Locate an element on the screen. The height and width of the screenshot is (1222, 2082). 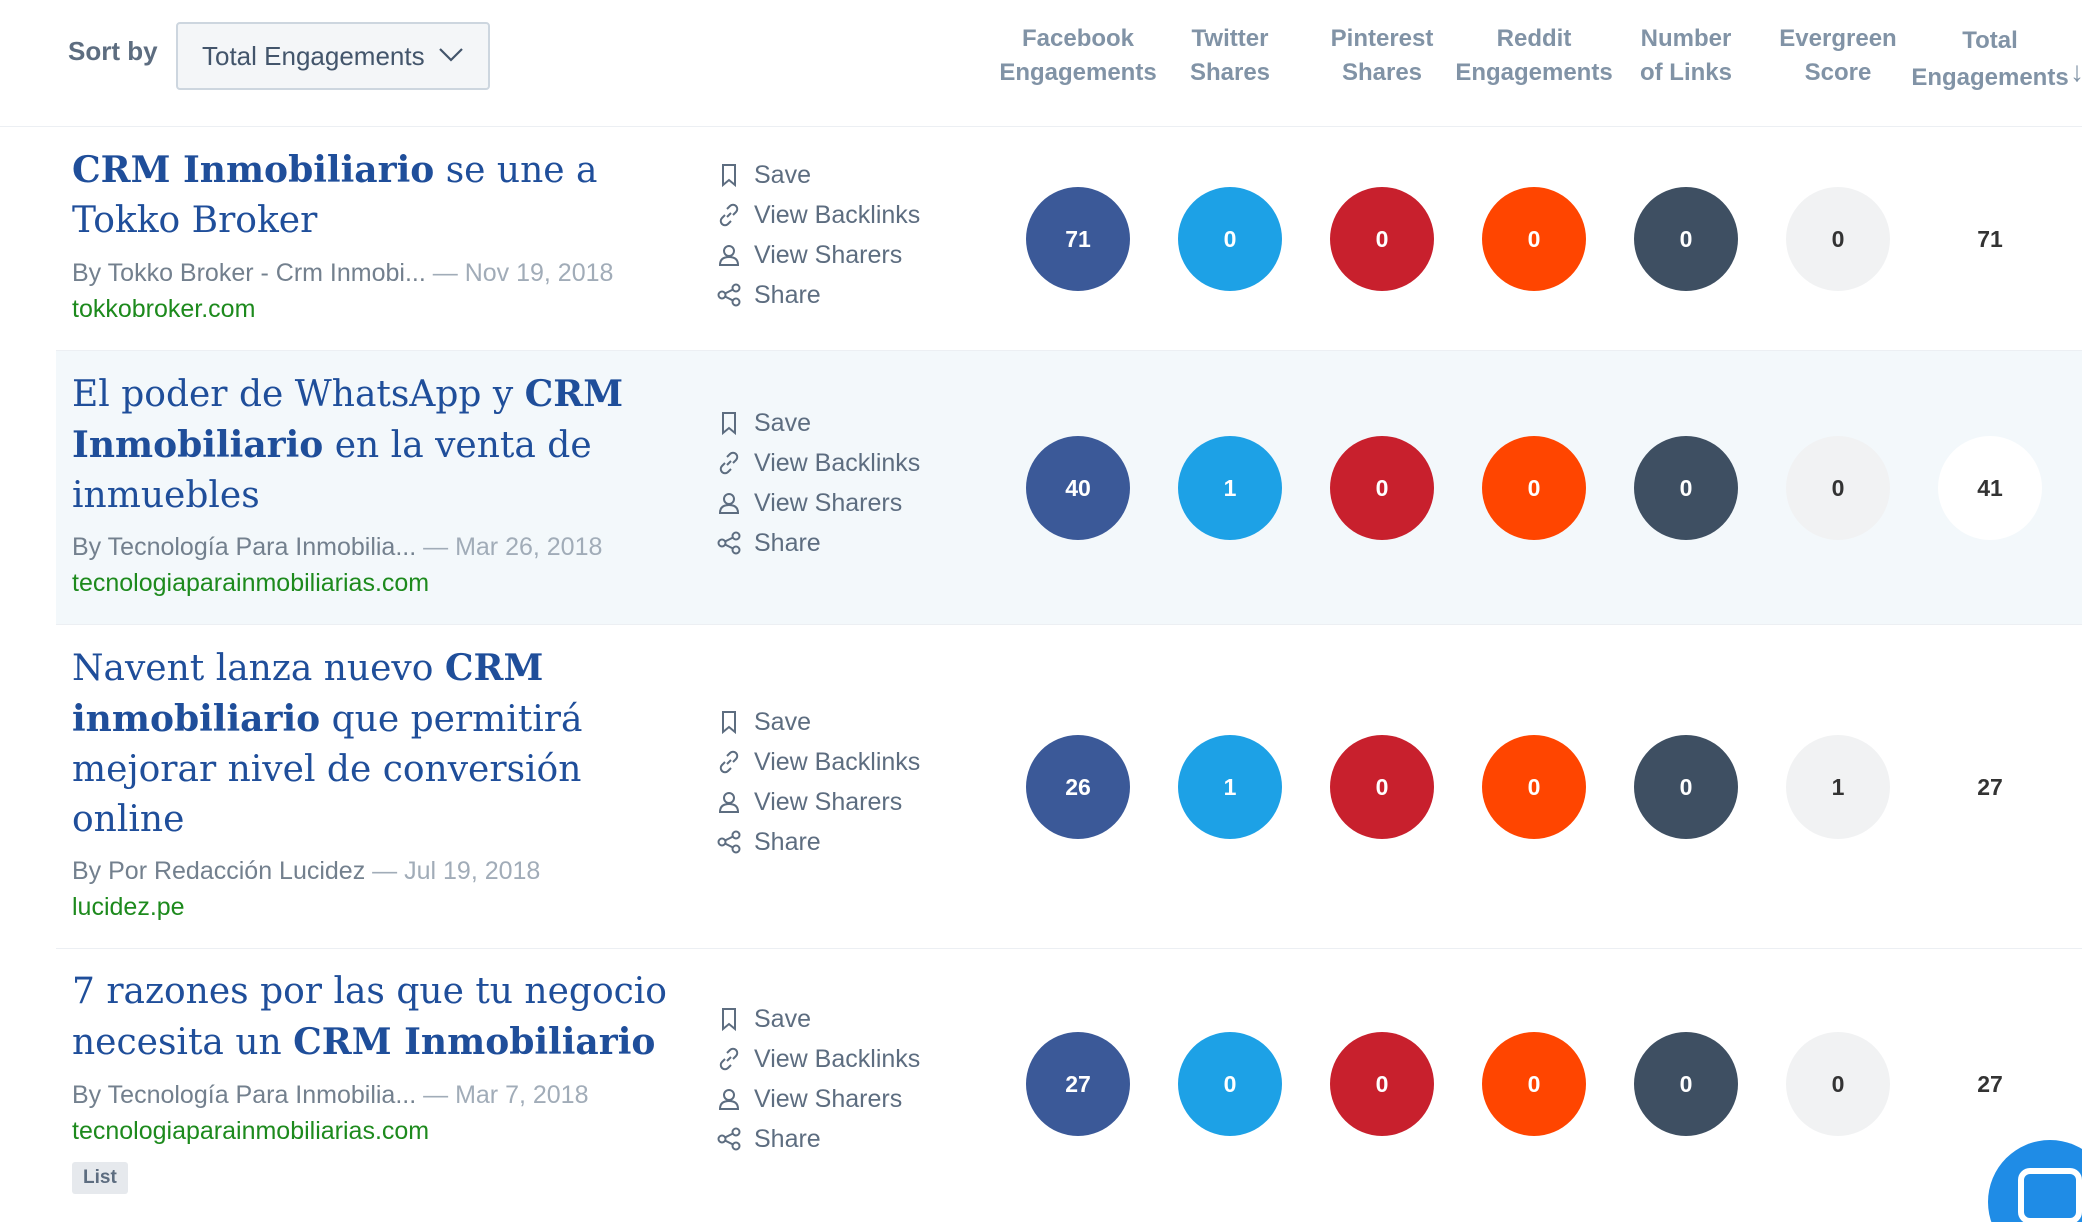
total-engagements-count: 41 is located at coordinates (1990, 488).